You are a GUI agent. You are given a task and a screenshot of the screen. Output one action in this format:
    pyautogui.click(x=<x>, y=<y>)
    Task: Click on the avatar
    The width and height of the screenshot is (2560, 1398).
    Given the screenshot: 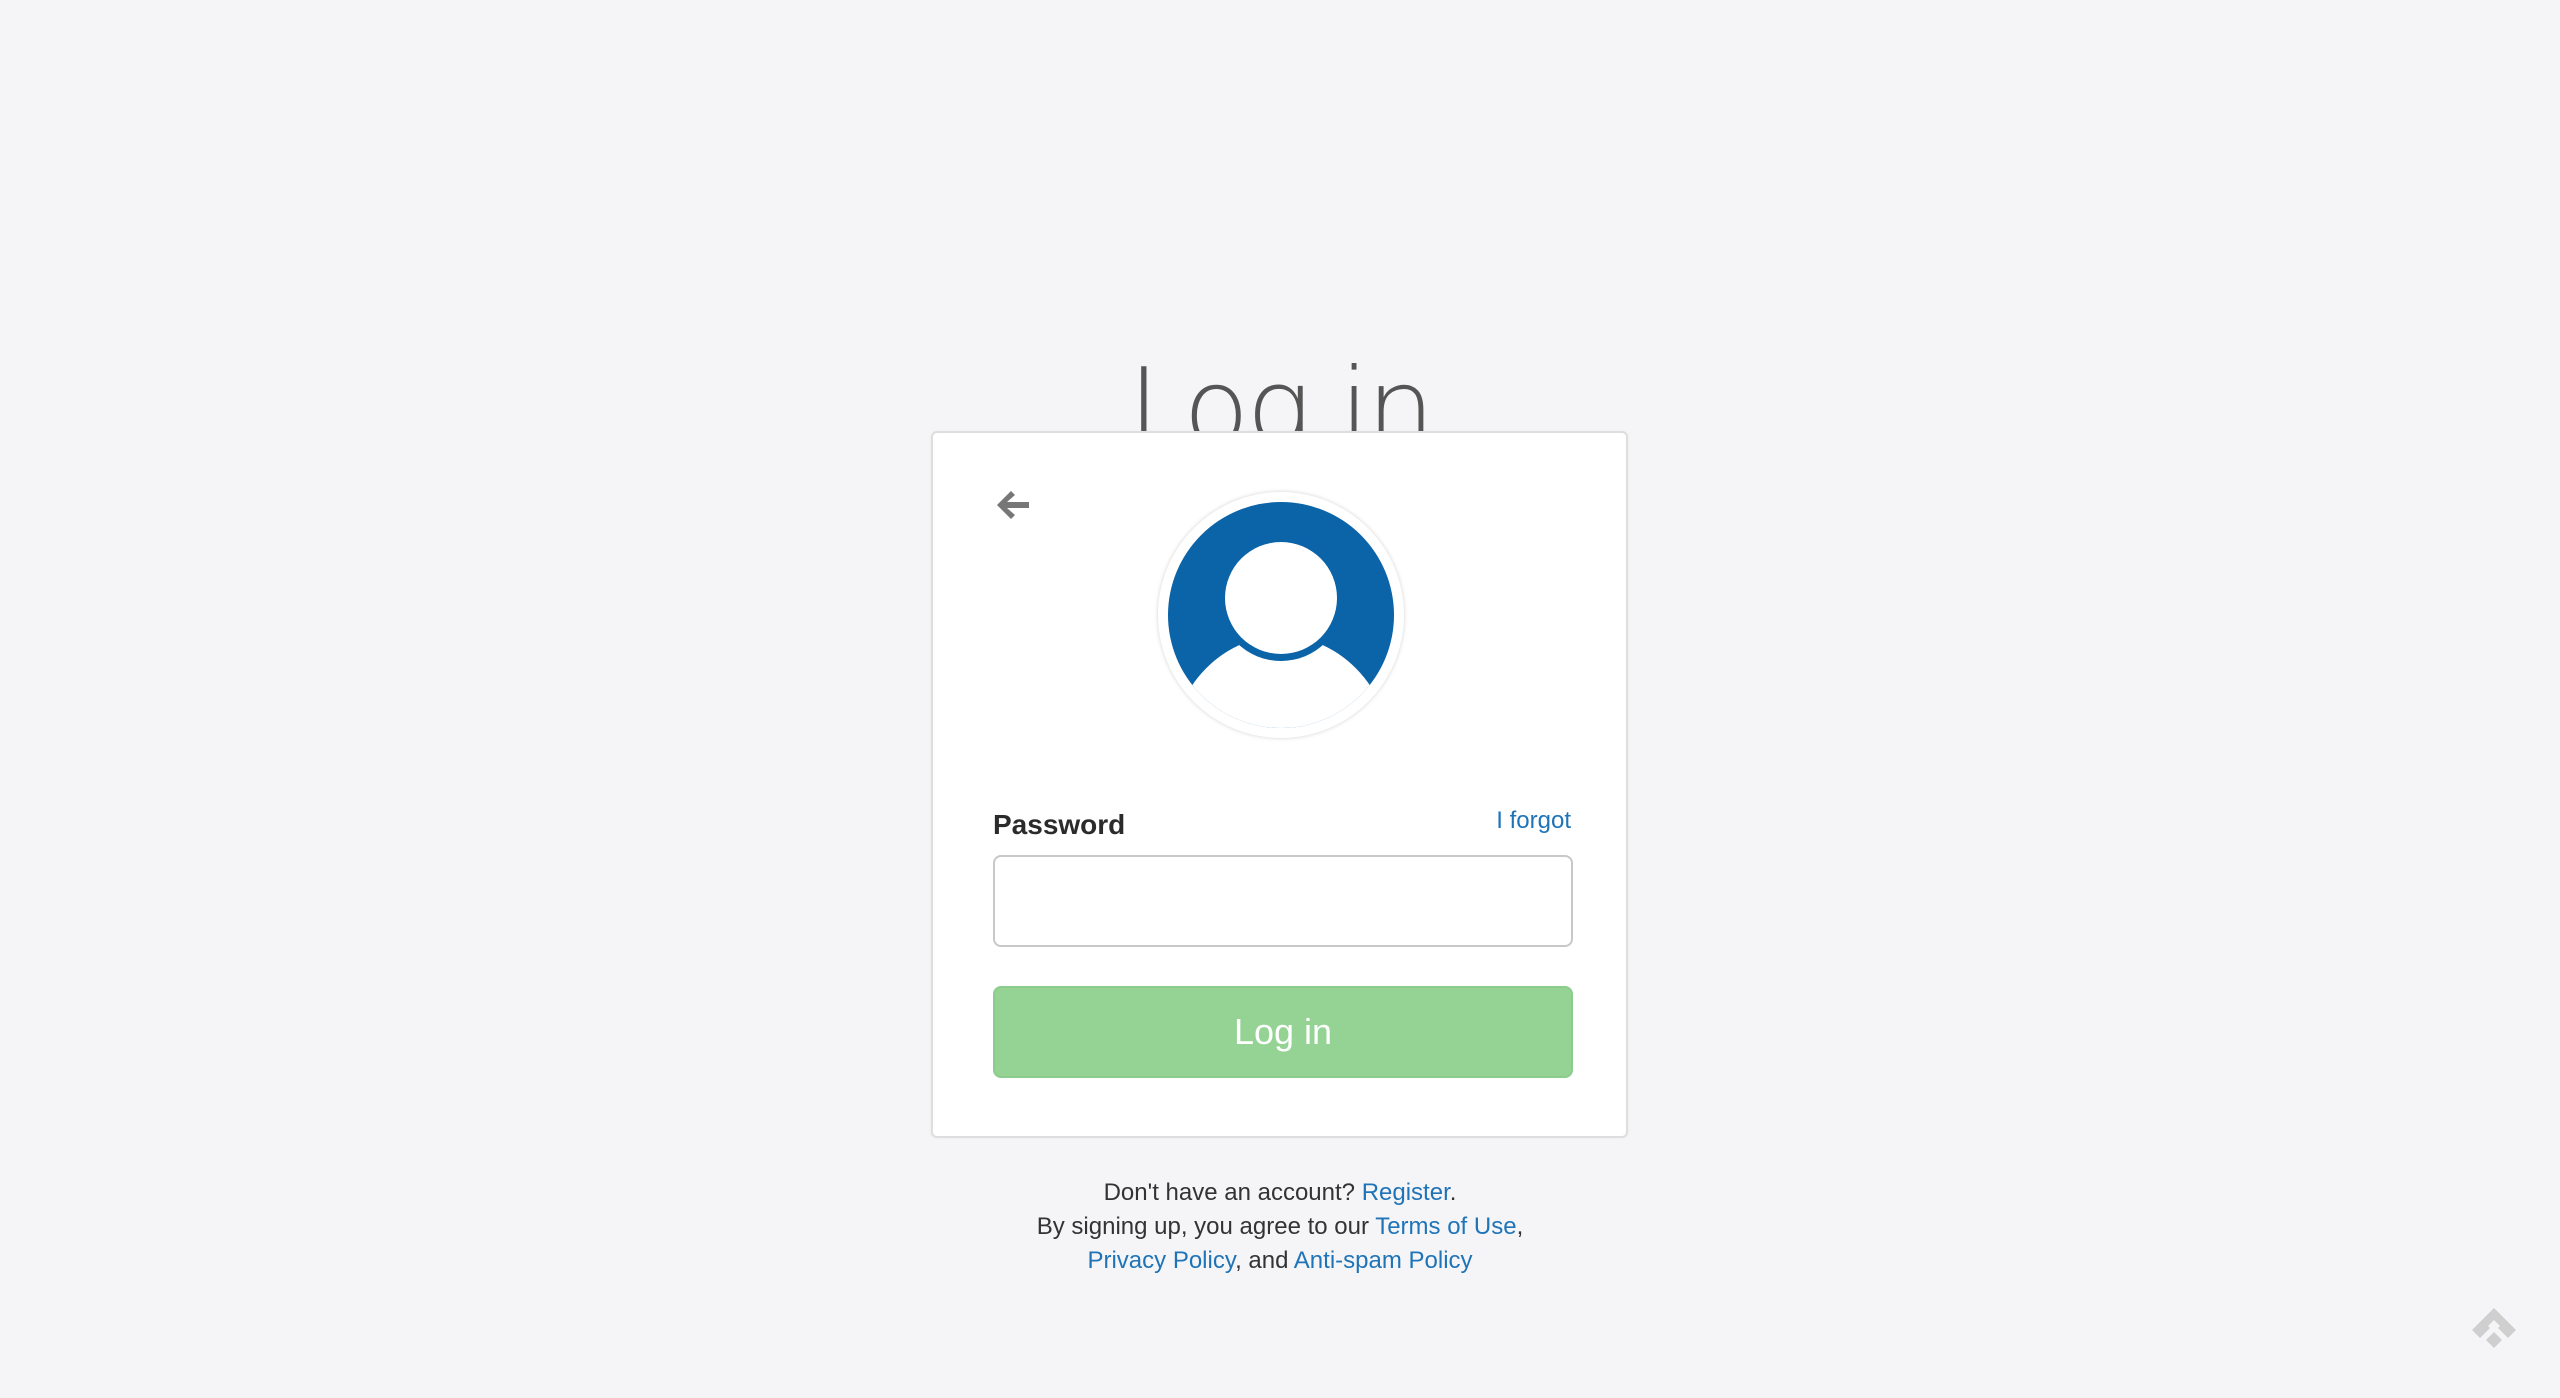 What is the action you would take?
    pyautogui.click(x=1281, y=615)
    